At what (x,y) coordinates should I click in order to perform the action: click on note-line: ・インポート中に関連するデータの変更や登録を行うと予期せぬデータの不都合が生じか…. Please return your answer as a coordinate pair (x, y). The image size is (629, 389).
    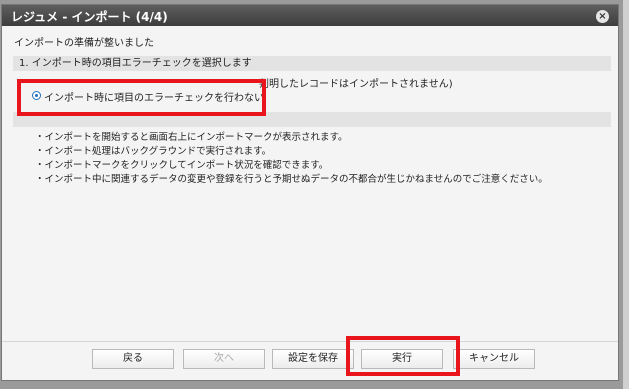
    Looking at the image, I should click on (291, 179).